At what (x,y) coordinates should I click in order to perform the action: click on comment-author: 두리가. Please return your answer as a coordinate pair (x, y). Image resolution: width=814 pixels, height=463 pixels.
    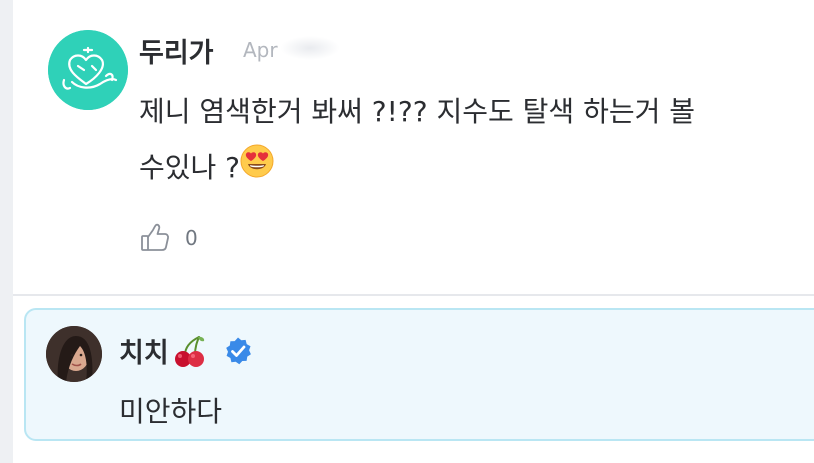
    Looking at the image, I should click on (176, 50).